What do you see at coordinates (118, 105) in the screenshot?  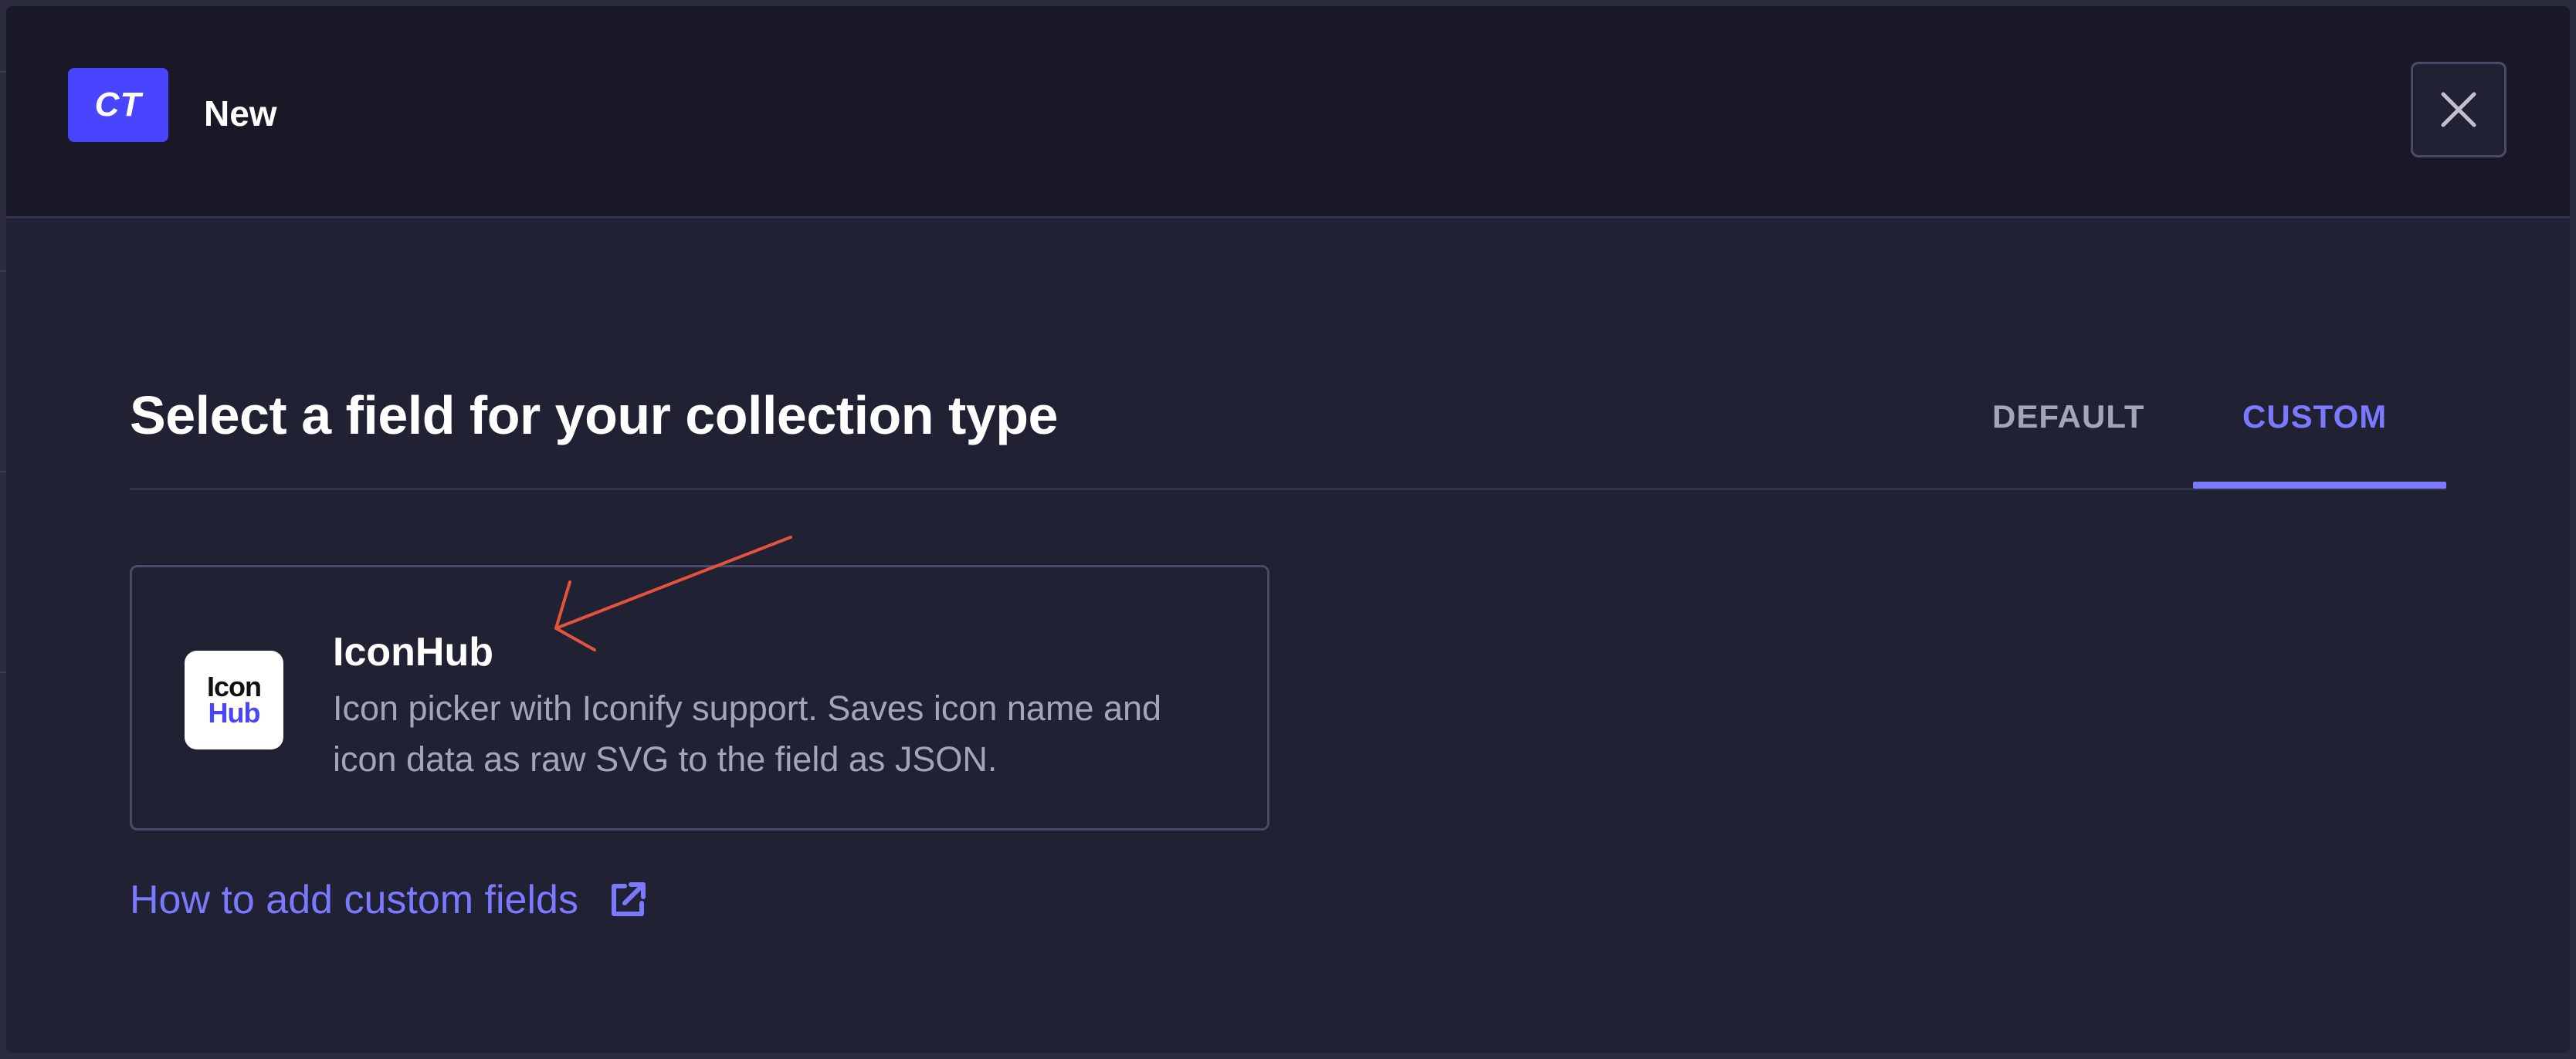 I see `collection-type-badge: CT` at bounding box center [118, 105].